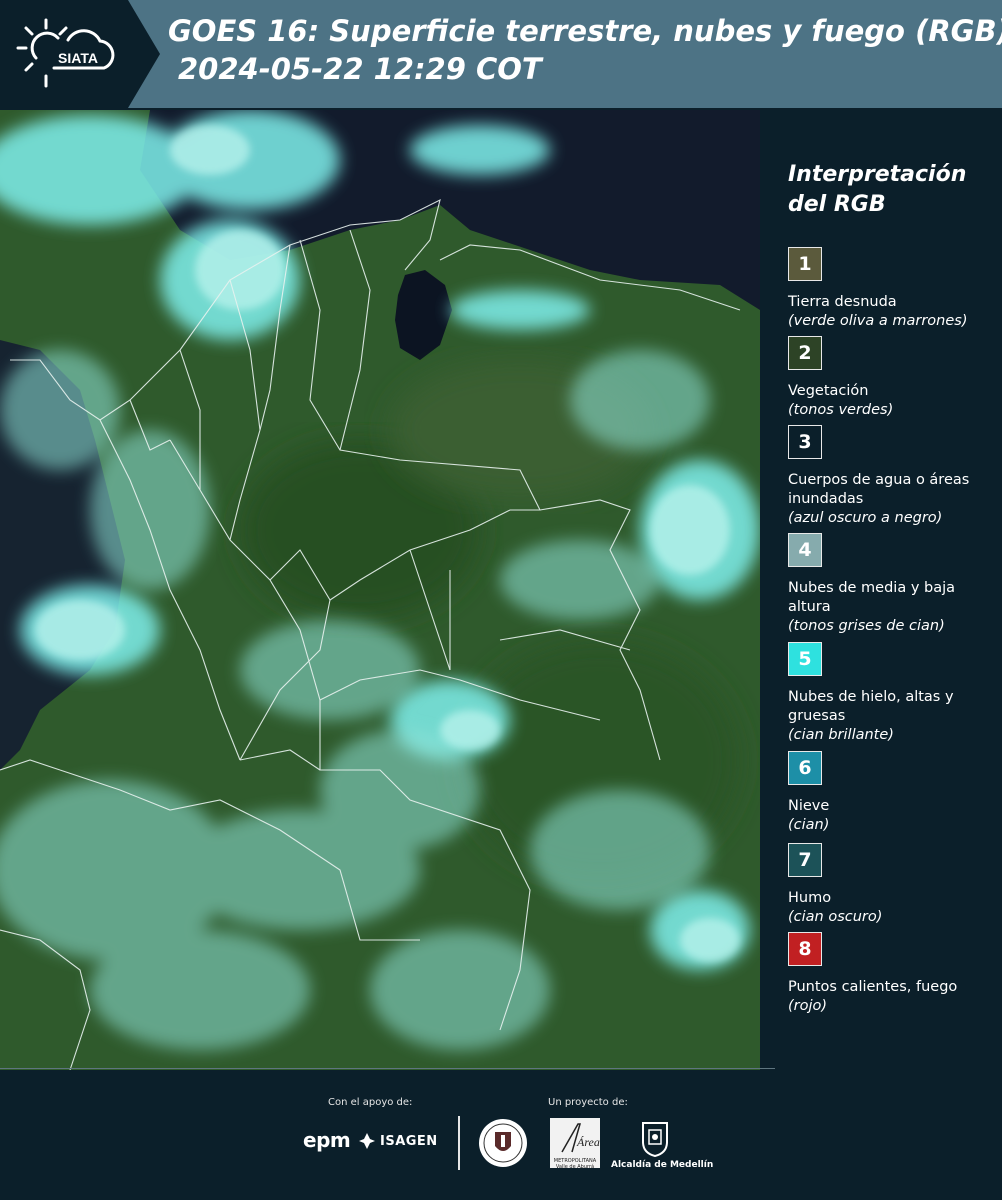  What do you see at coordinates (872, 597) in the screenshot?
I see `legend-label: Nubes de media y baja altura` at bounding box center [872, 597].